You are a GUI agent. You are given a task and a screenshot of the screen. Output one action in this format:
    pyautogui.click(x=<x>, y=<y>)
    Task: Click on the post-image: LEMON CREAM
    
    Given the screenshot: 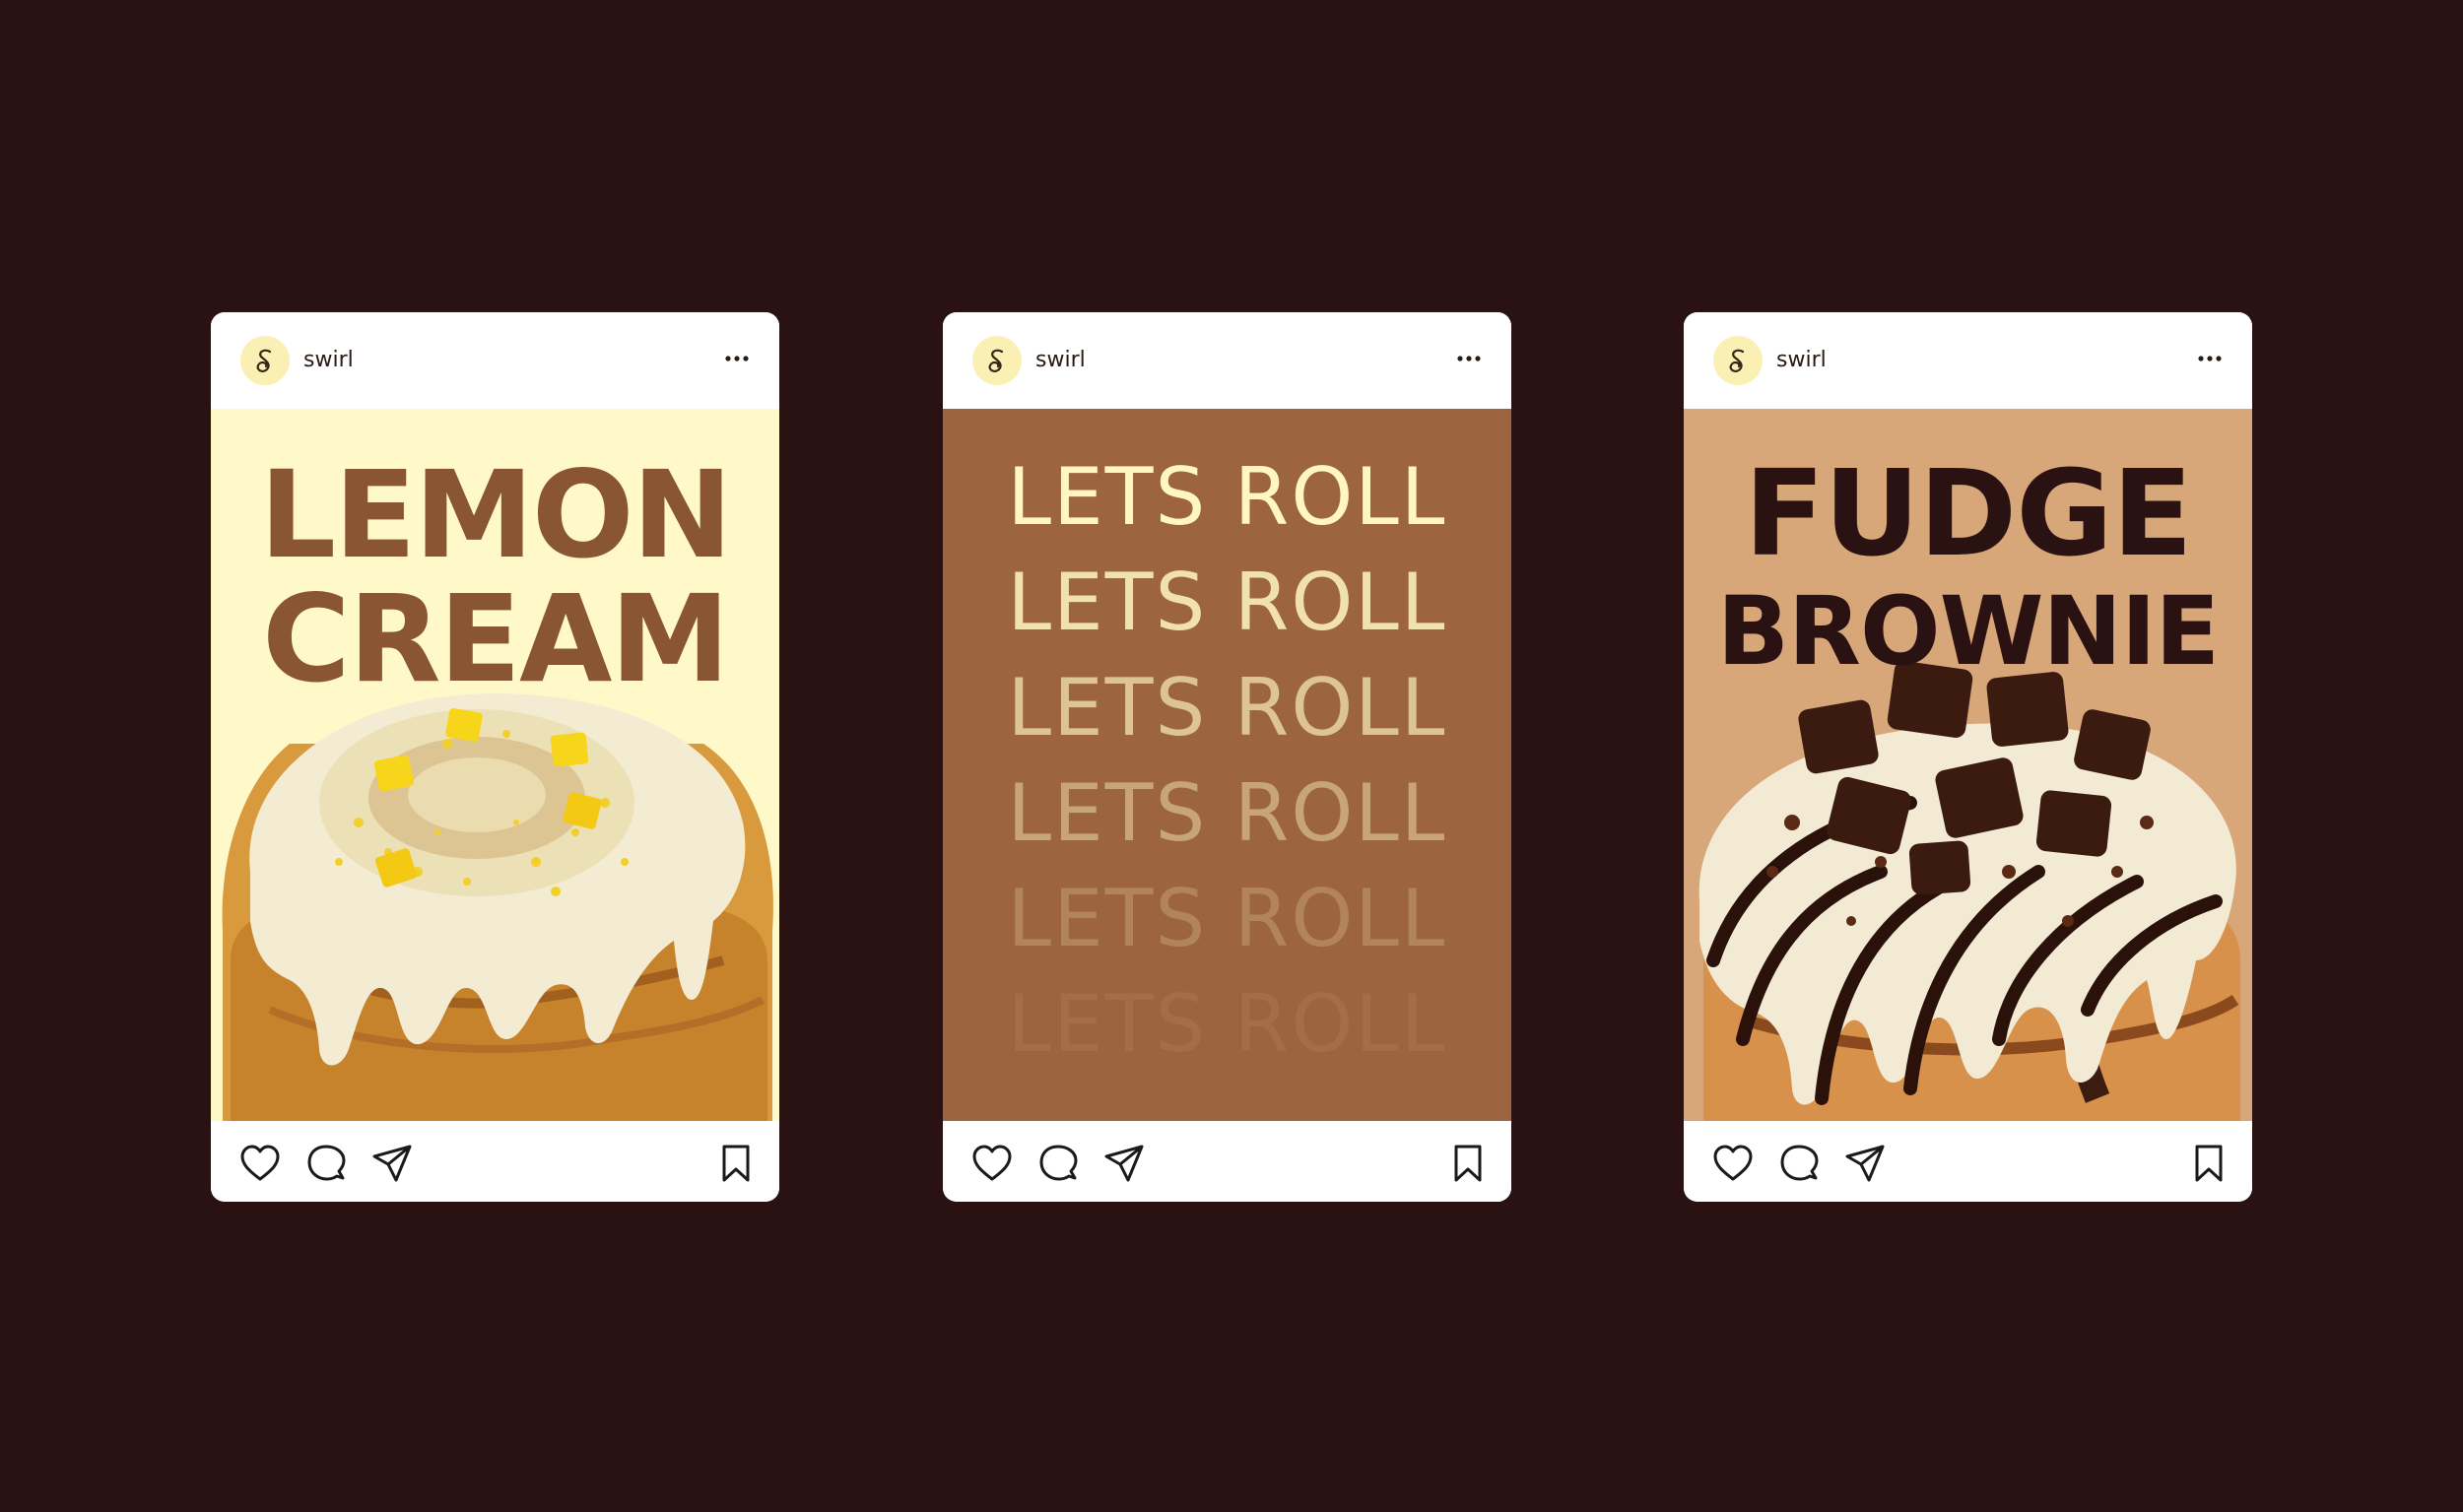 What is the action you would take?
    pyautogui.click(x=495, y=765)
    